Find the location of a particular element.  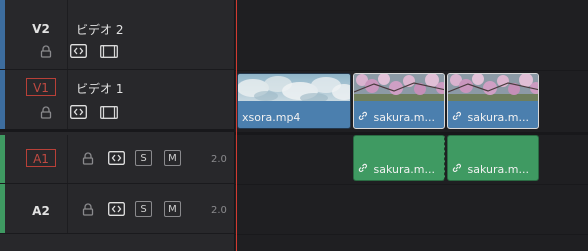

track-header-a1: A1 S M 2.0 is located at coordinates (117, 159).